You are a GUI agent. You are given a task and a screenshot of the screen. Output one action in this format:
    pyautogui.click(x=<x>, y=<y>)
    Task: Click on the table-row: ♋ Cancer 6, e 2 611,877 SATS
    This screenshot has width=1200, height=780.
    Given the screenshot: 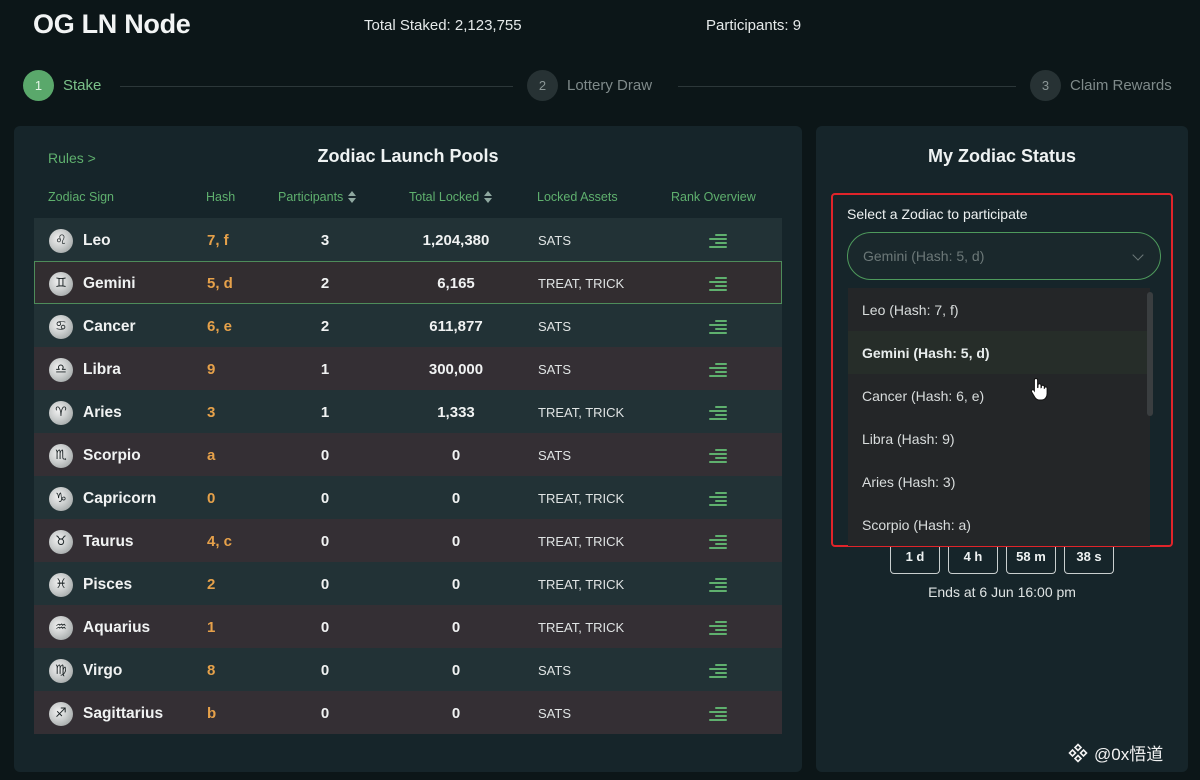 What is the action you would take?
    pyautogui.click(x=408, y=325)
    